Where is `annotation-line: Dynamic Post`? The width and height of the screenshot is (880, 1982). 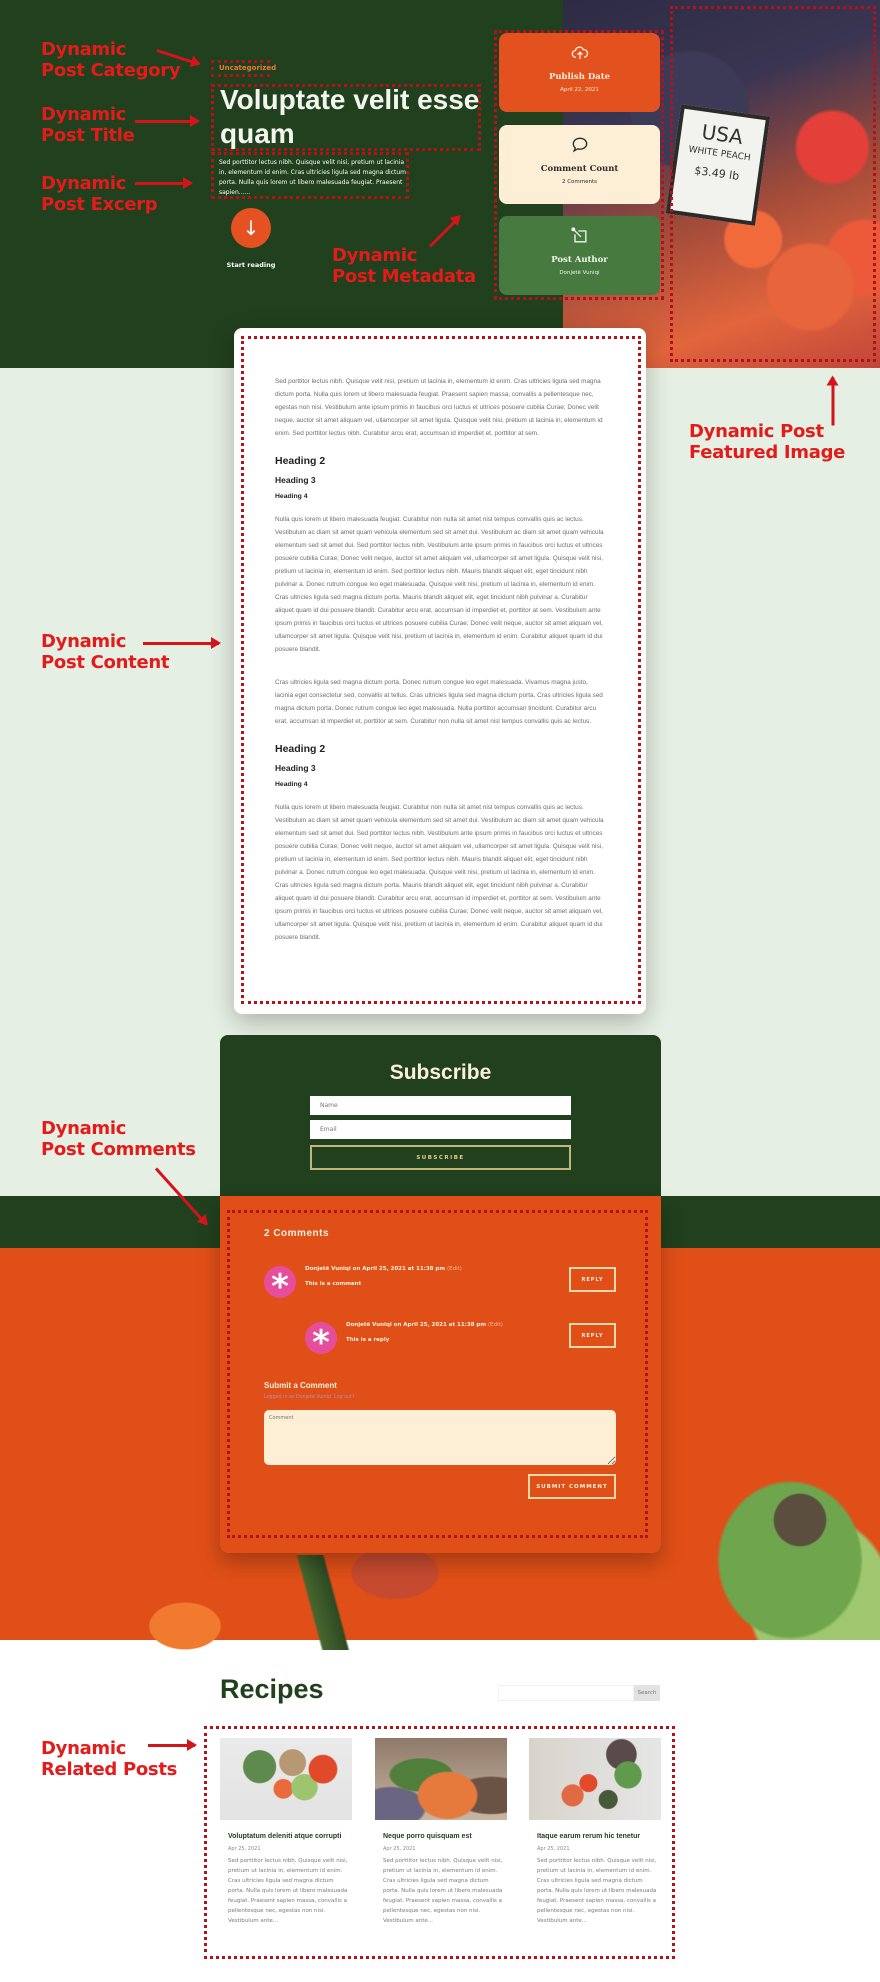
annotation-line: Dynamic Post is located at coordinates (756, 431).